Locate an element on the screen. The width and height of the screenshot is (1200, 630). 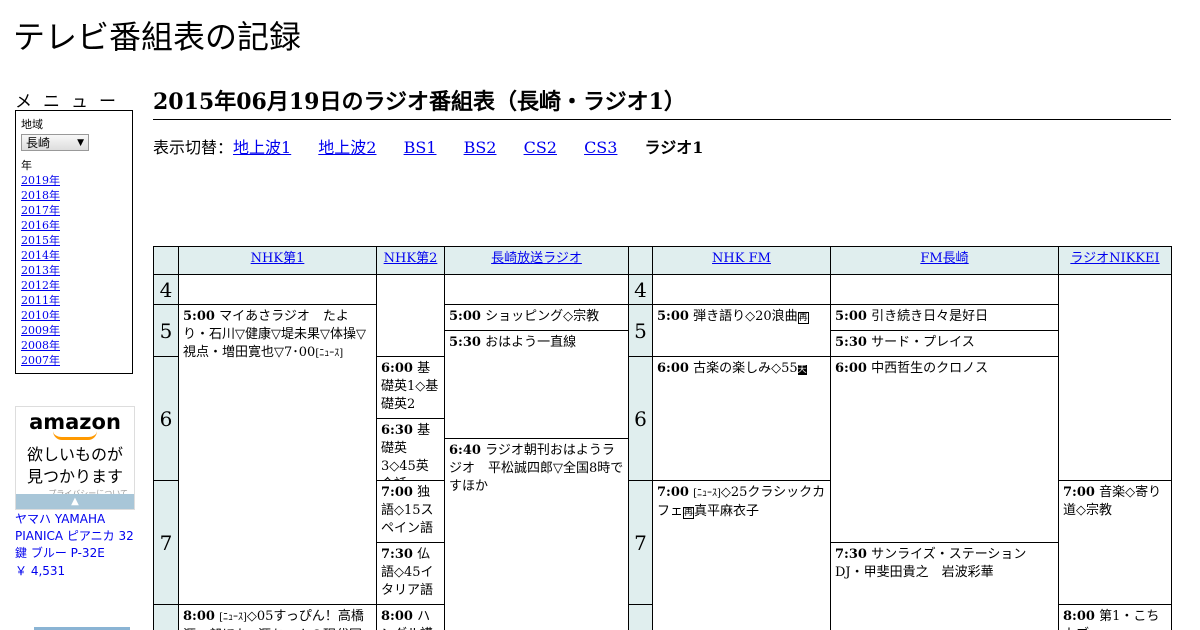
ad-product-link: ヤマハ YAMAHA PIANICA ピアニカ 32鍵 ブルー P-32E is located at coordinates (75, 536).